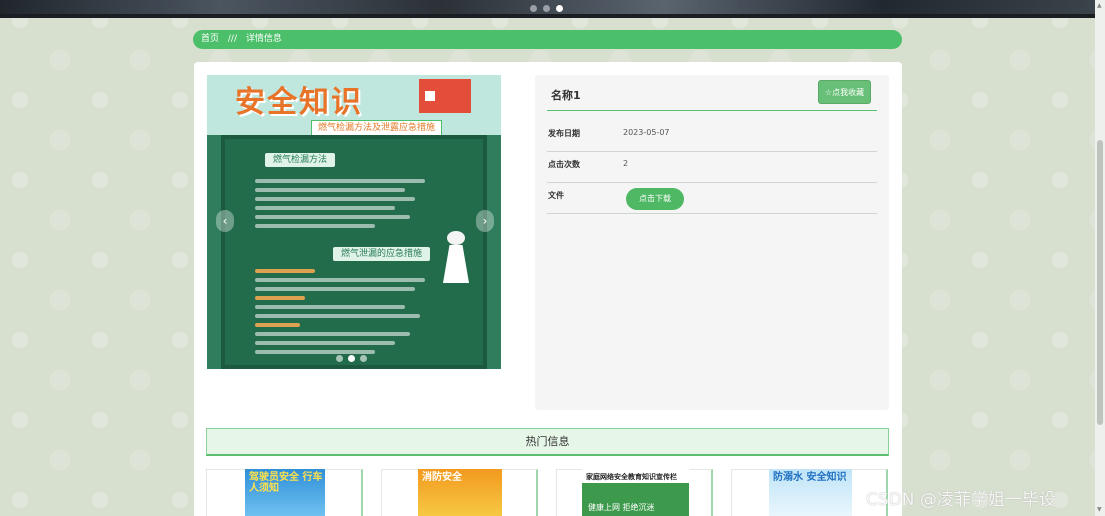 The width and height of the screenshot is (1105, 516). I want to click on item-name: 名称1, so click(566, 95).